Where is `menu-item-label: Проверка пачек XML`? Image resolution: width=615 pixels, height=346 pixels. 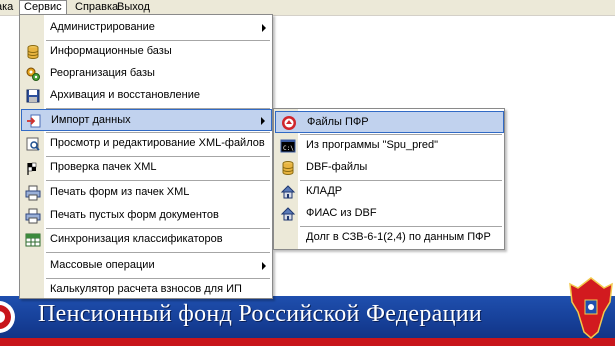 menu-item-label: Проверка пачек XML is located at coordinates (103, 167).